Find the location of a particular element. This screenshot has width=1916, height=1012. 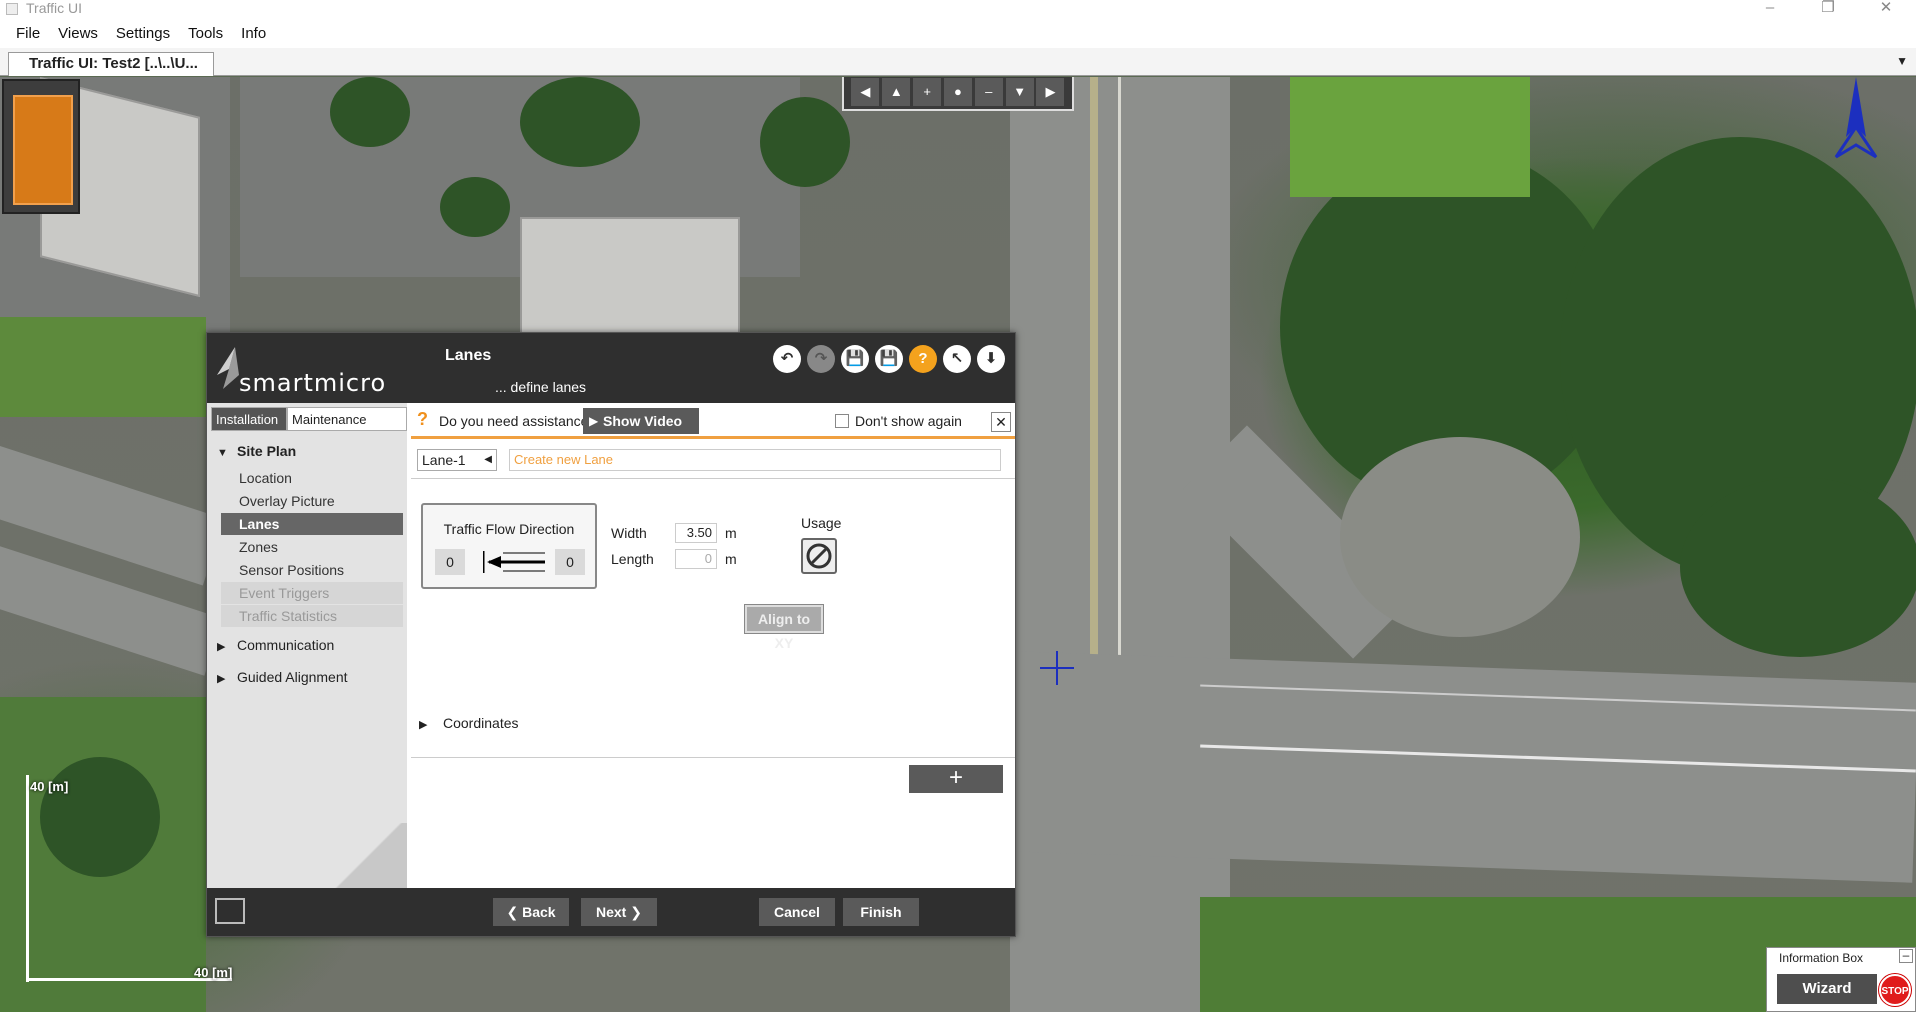

coordinates-section: ▶ Coordinates is located at coordinates (469, 723).